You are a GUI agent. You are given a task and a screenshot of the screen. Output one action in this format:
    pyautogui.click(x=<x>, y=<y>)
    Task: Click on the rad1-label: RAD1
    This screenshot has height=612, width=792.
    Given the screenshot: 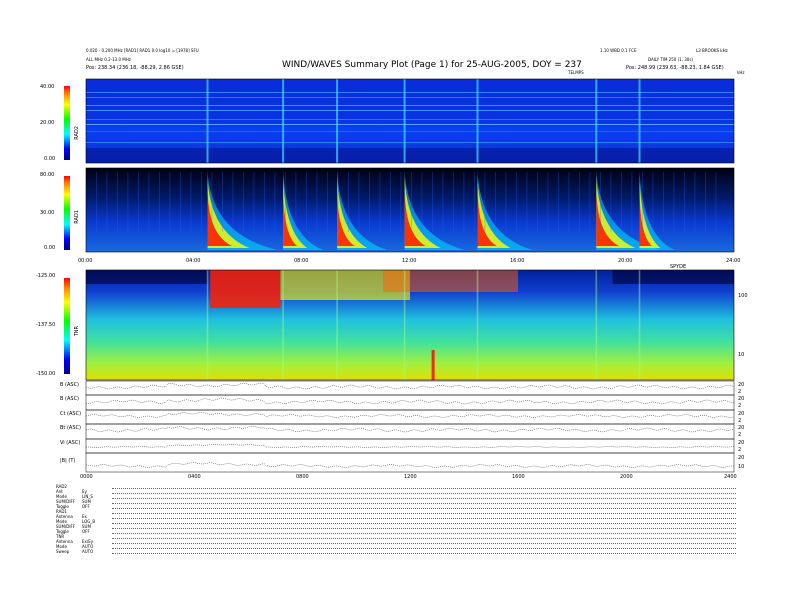 What is the action you would take?
    pyautogui.click(x=77, y=217)
    